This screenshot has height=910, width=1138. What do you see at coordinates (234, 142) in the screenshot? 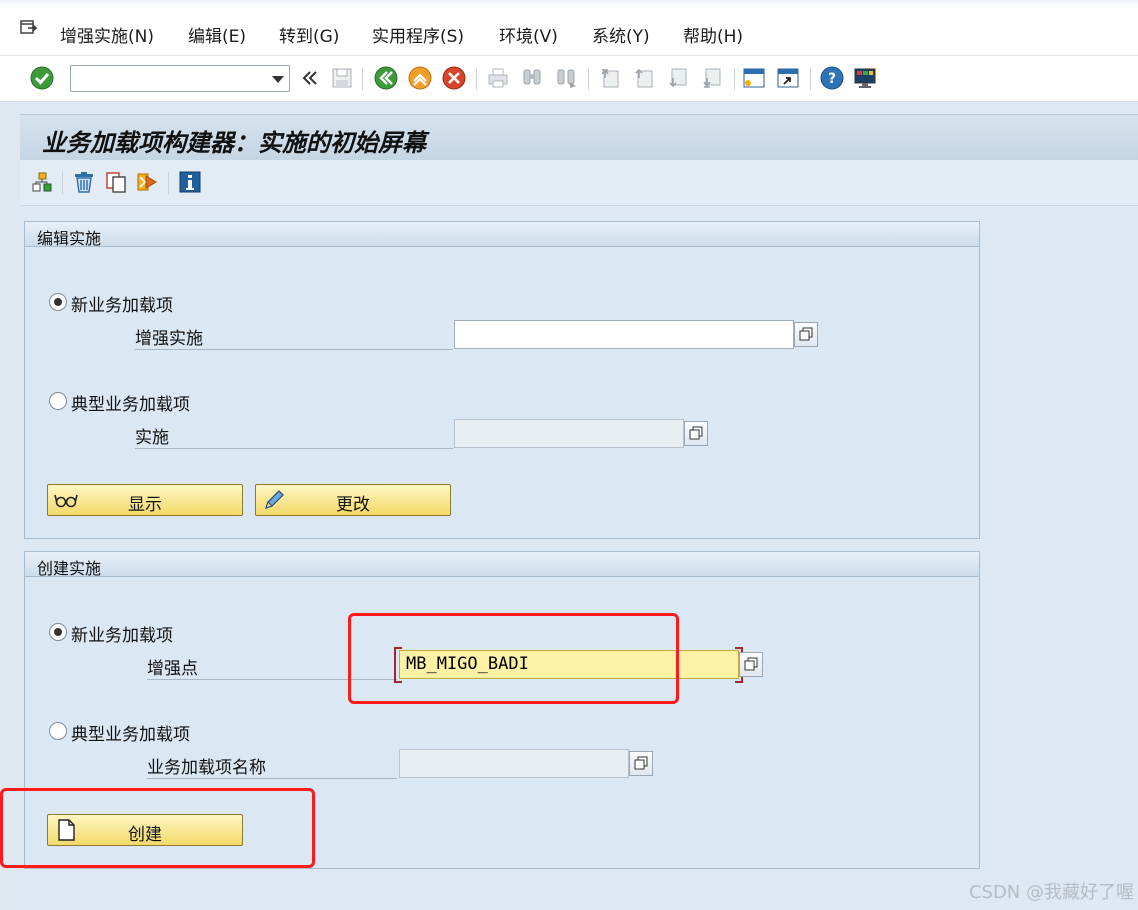
I see `page-title: 业务加载项构建器：实施的初始屏幕` at bounding box center [234, 142].